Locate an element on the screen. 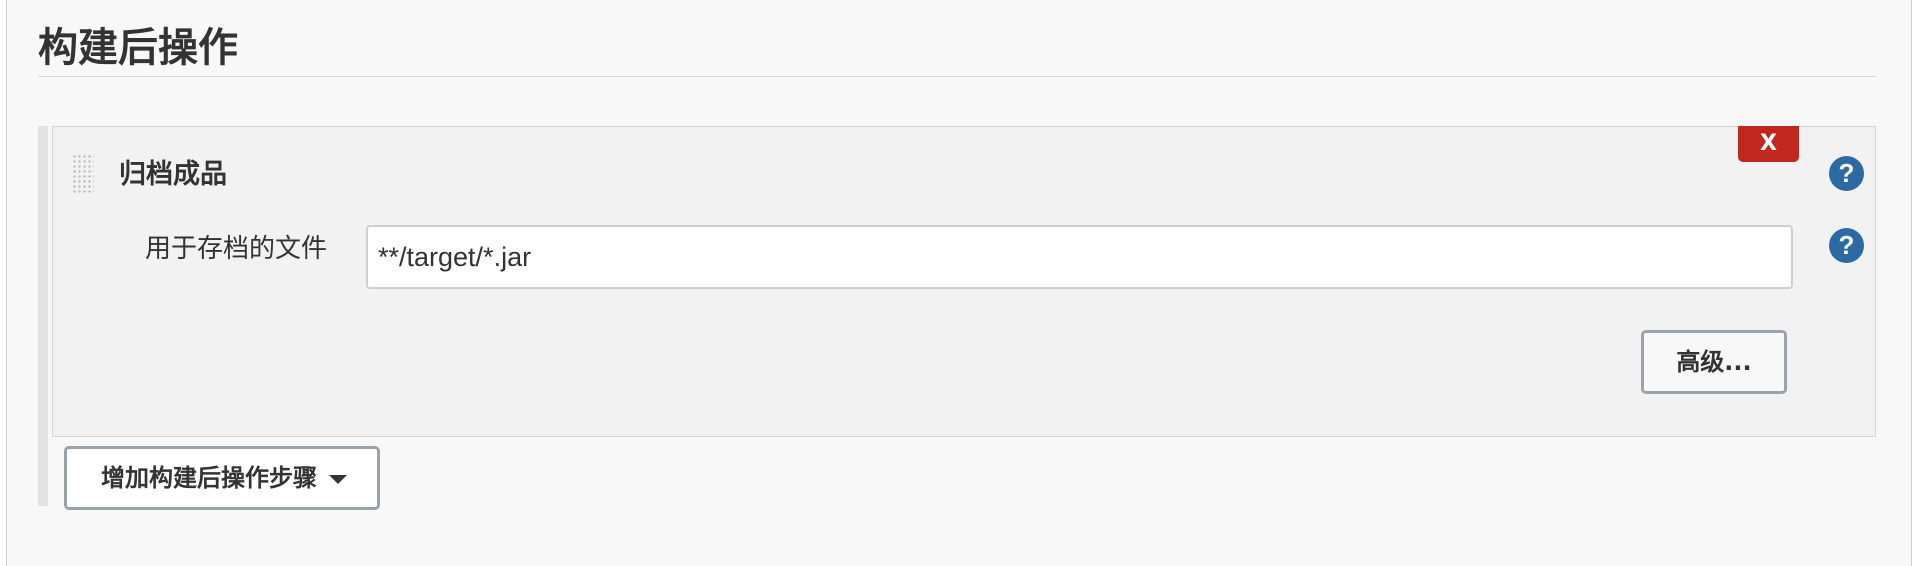 The height and width of the screenshot is (566, 1920). section-divider is located at coordinates (957, 76).